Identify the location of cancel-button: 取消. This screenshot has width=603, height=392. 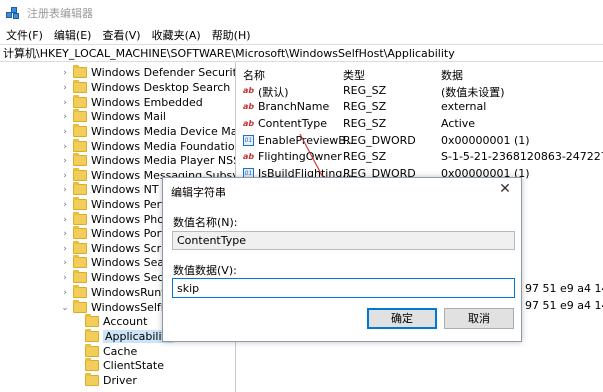
(479, 318).